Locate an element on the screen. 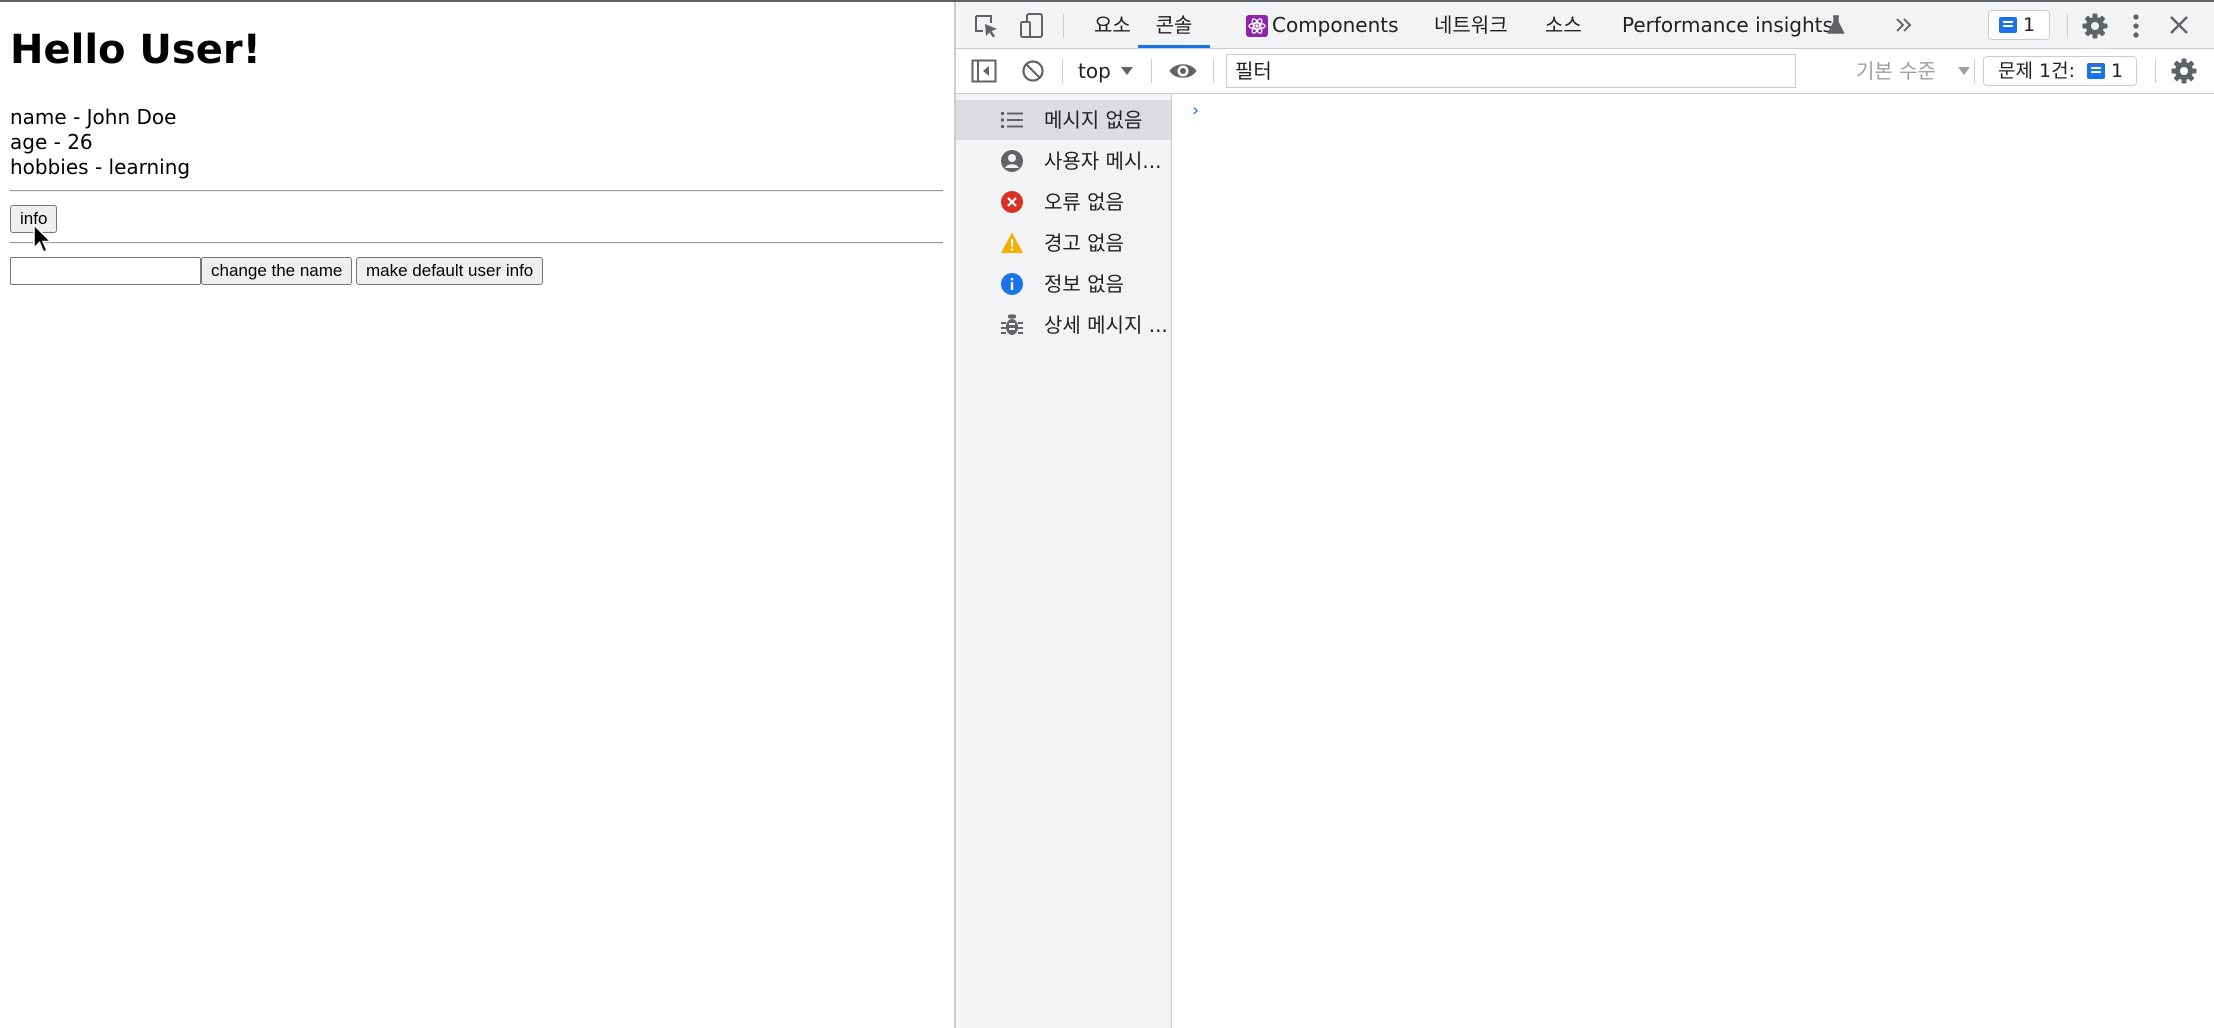 The image size is (2214, 1028). change-name-button: change the name is located at coordinates (277, 271).